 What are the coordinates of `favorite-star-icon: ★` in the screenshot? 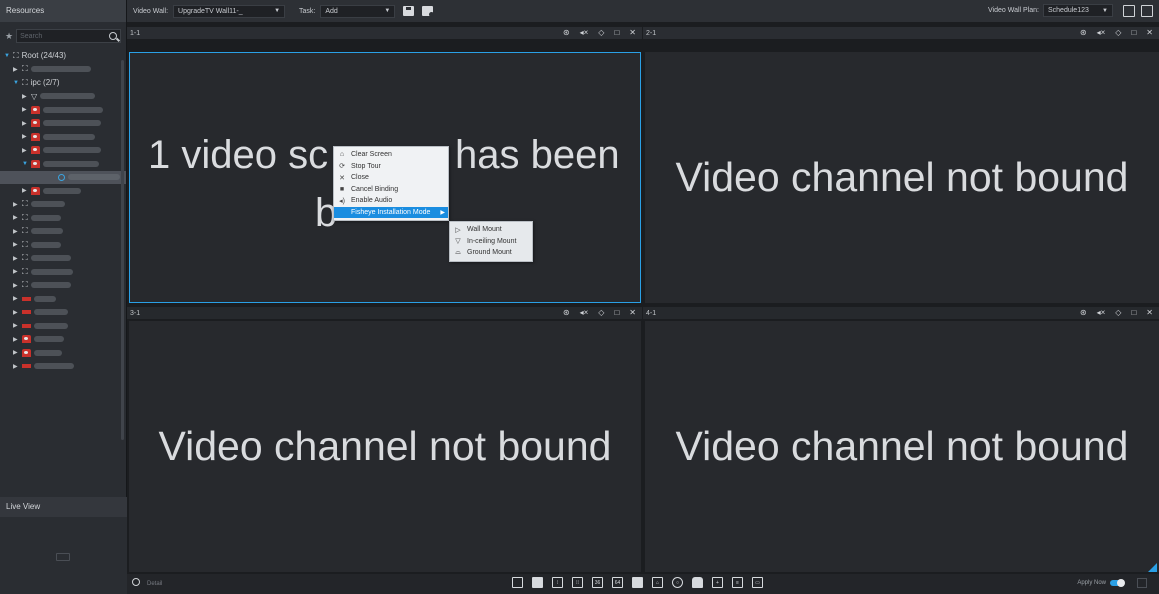 It's located at (9, 36).